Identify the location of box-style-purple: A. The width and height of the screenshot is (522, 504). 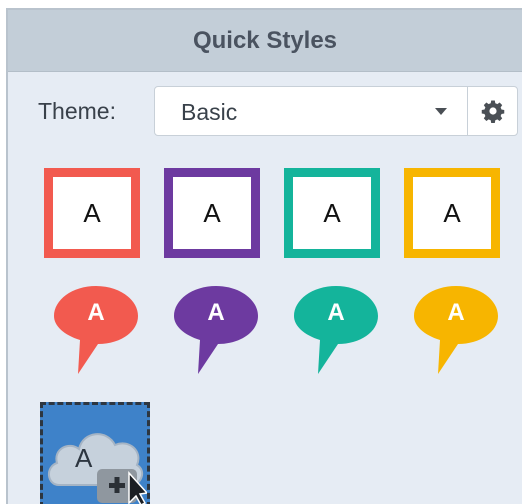
(212, 213).